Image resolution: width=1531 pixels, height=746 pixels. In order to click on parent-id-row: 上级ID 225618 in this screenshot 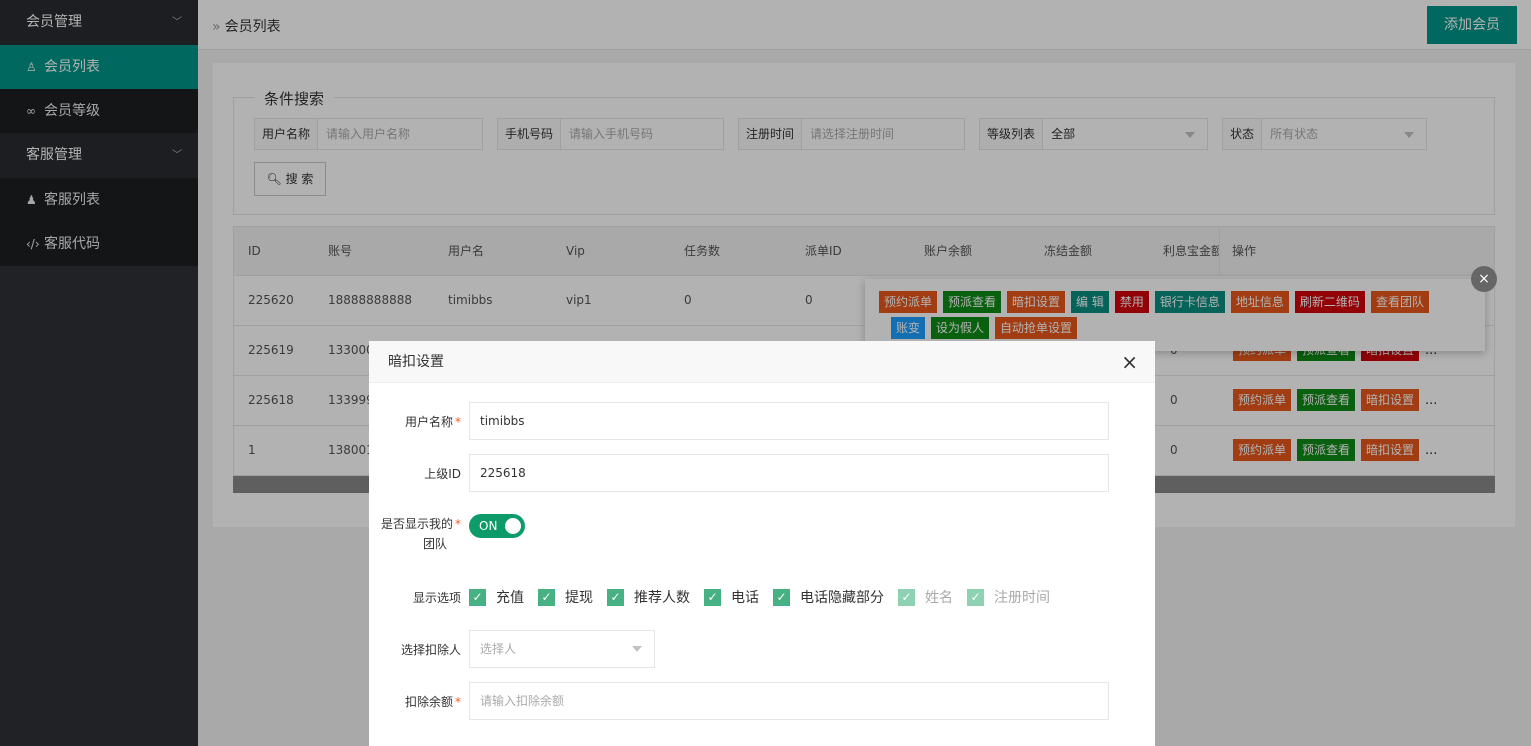, I will do `click(739, 473)`.